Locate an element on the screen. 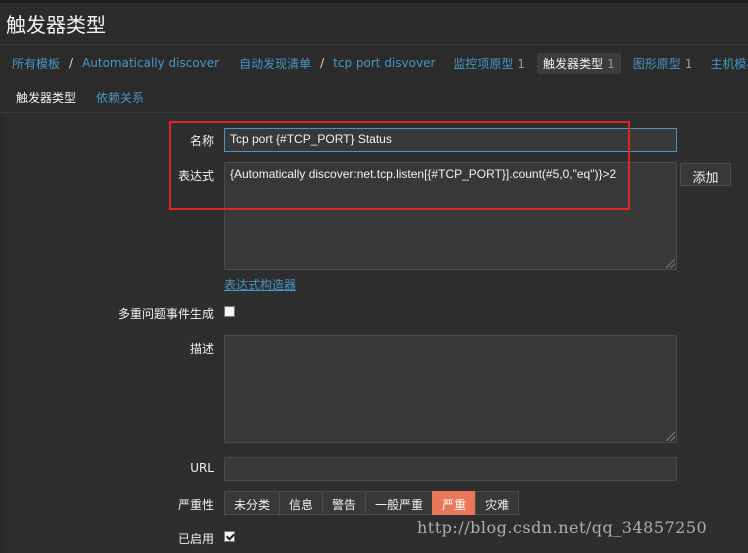 This screenshot has height=553, width=748. description-label: 描述 is located at coordinates (201, 349).